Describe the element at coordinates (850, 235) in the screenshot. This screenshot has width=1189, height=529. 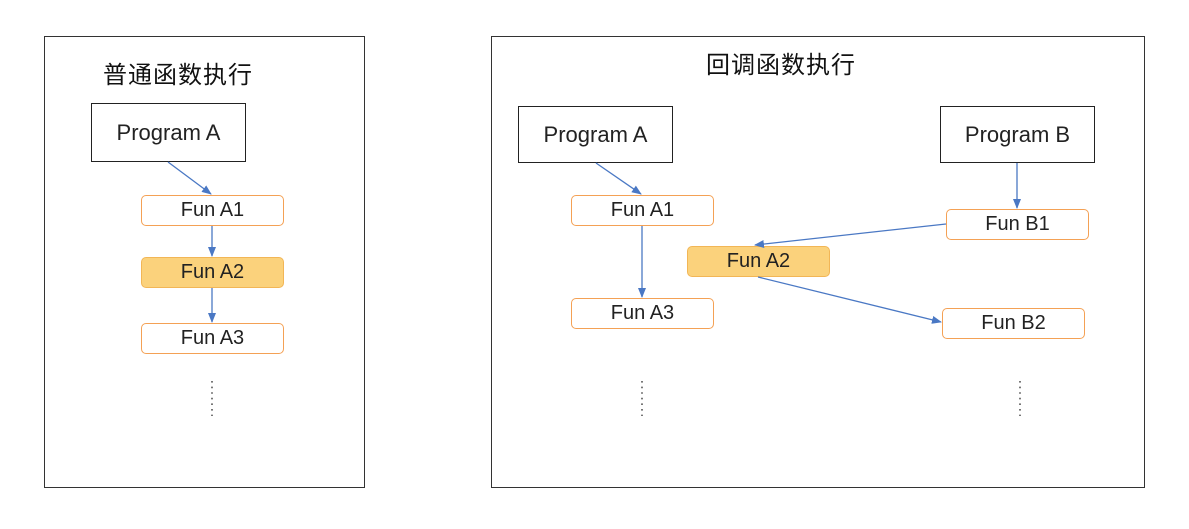
I see `arrow-fun-b1-to-fun-a2` at that location.